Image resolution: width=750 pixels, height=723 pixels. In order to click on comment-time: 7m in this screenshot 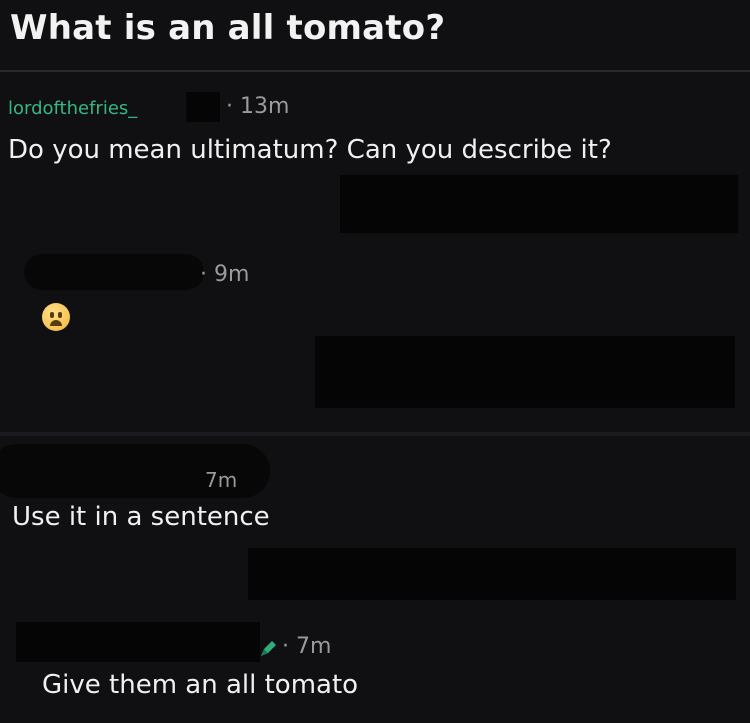, I will do `click(221, 480)`.